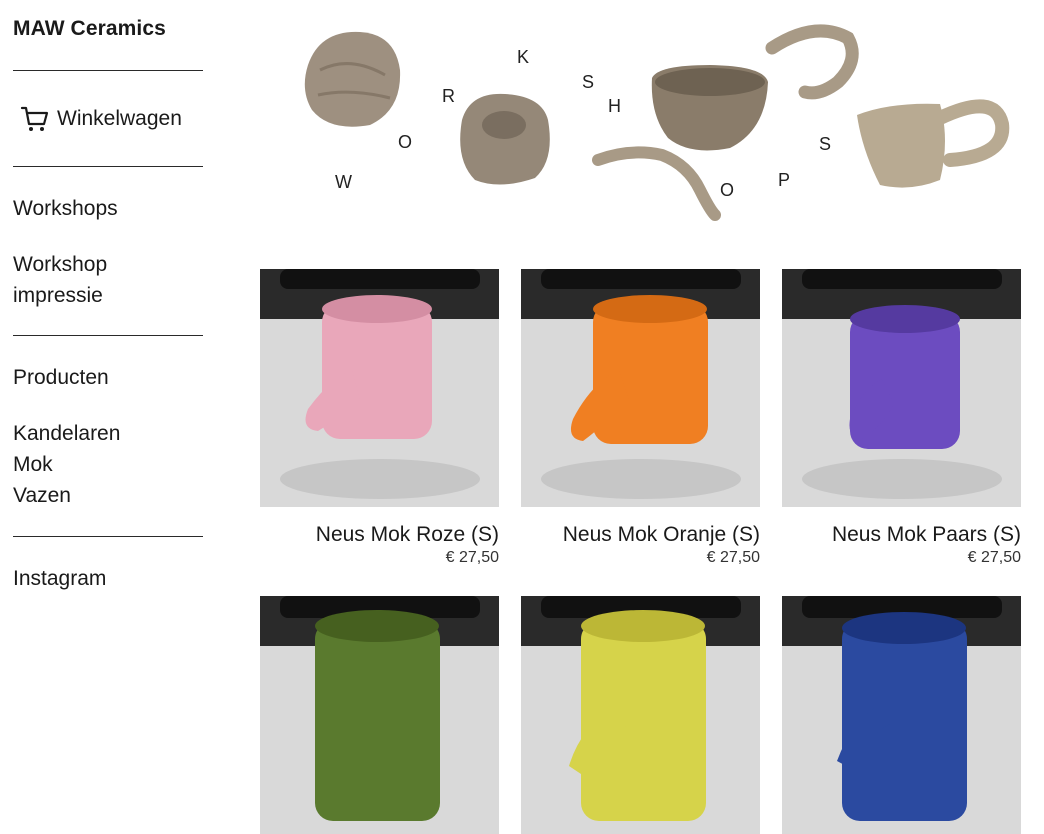  What do you see at coordinates (784, 180) in the screenshot?
I see `banner-letter: P` at bounding box center [784, 180].